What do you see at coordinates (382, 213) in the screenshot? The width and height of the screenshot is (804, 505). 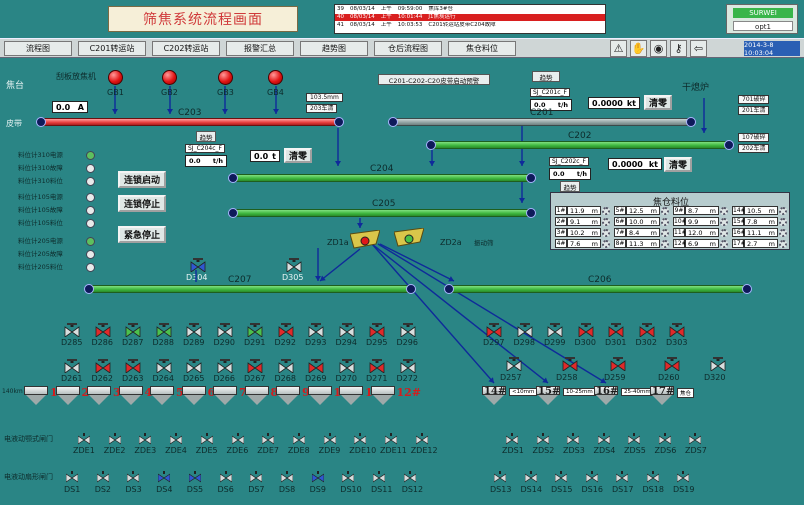 I see `belt-c205` at bounding box center [382, 213].